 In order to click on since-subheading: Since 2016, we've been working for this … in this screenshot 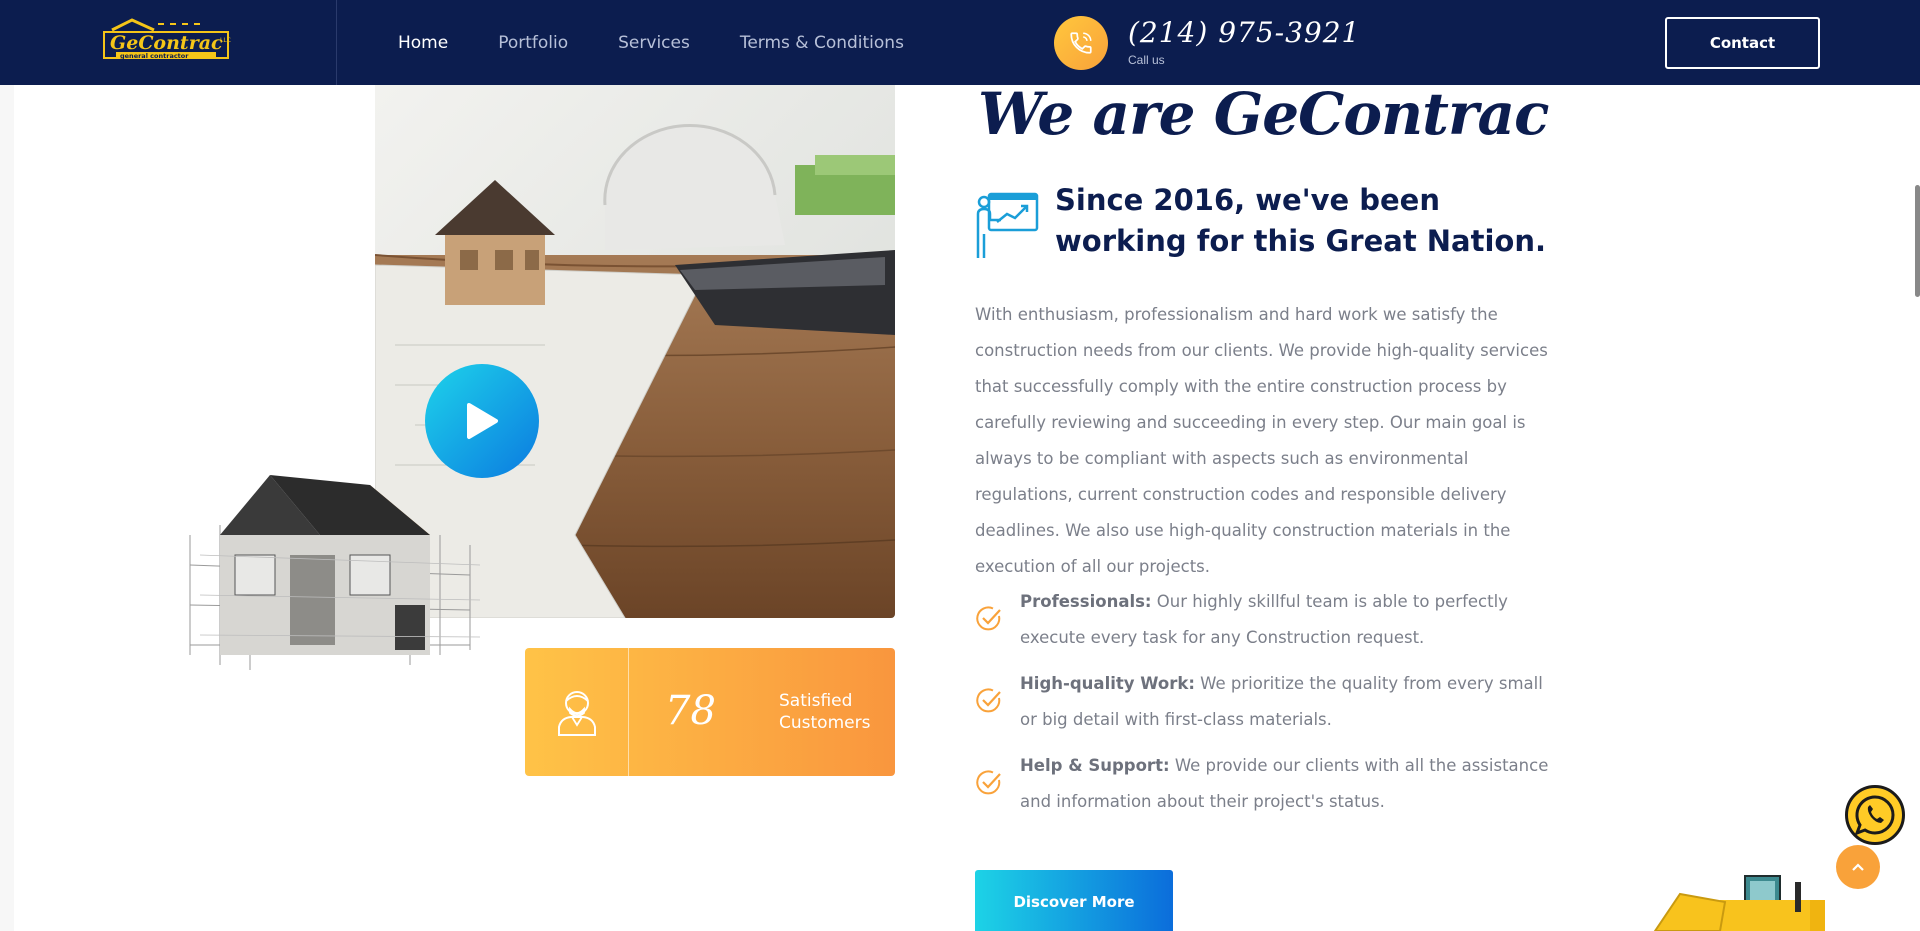, I will do `click(1301, 220)`.